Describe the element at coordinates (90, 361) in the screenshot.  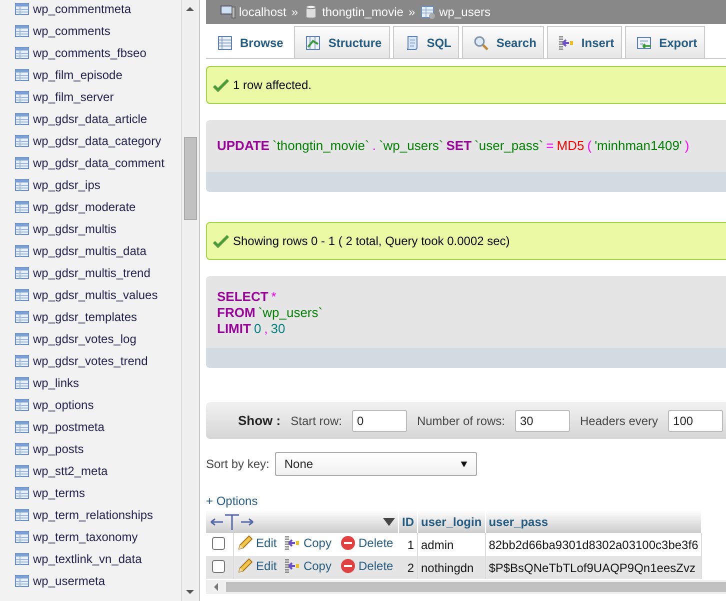
I see `table-list-item: wp_gdsr_votes_trend` at that location.